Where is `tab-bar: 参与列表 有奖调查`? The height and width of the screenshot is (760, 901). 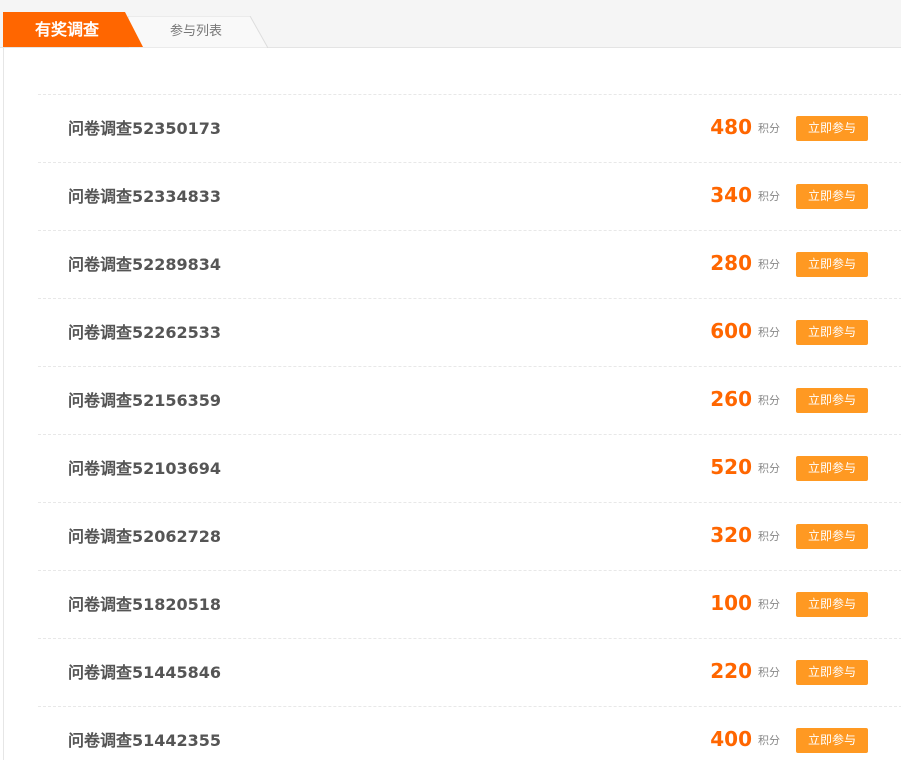
tab-bar: 参与列表 有奖调查 is located at coordinates (450, 24).